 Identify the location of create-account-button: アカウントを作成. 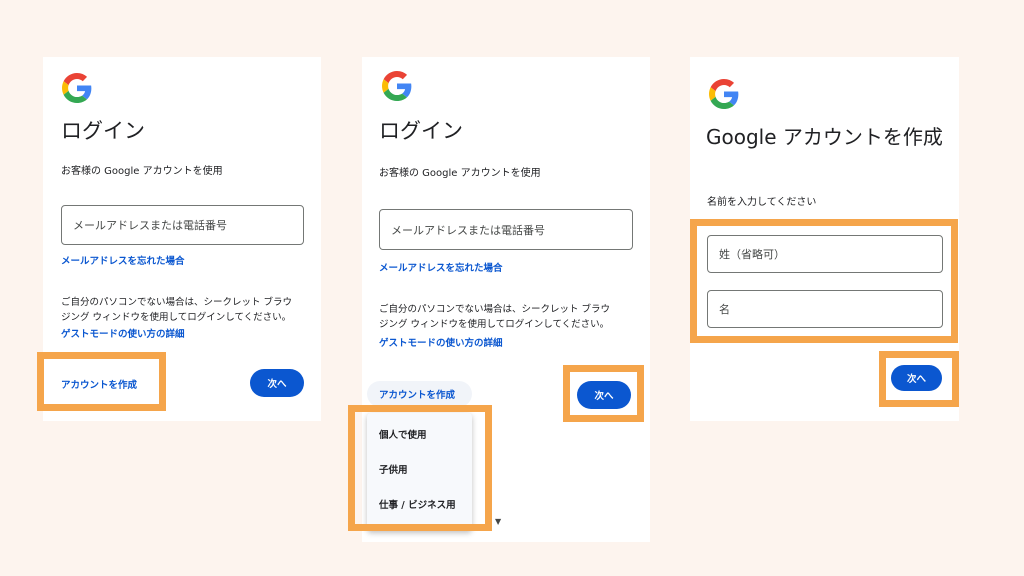
(419, 394).